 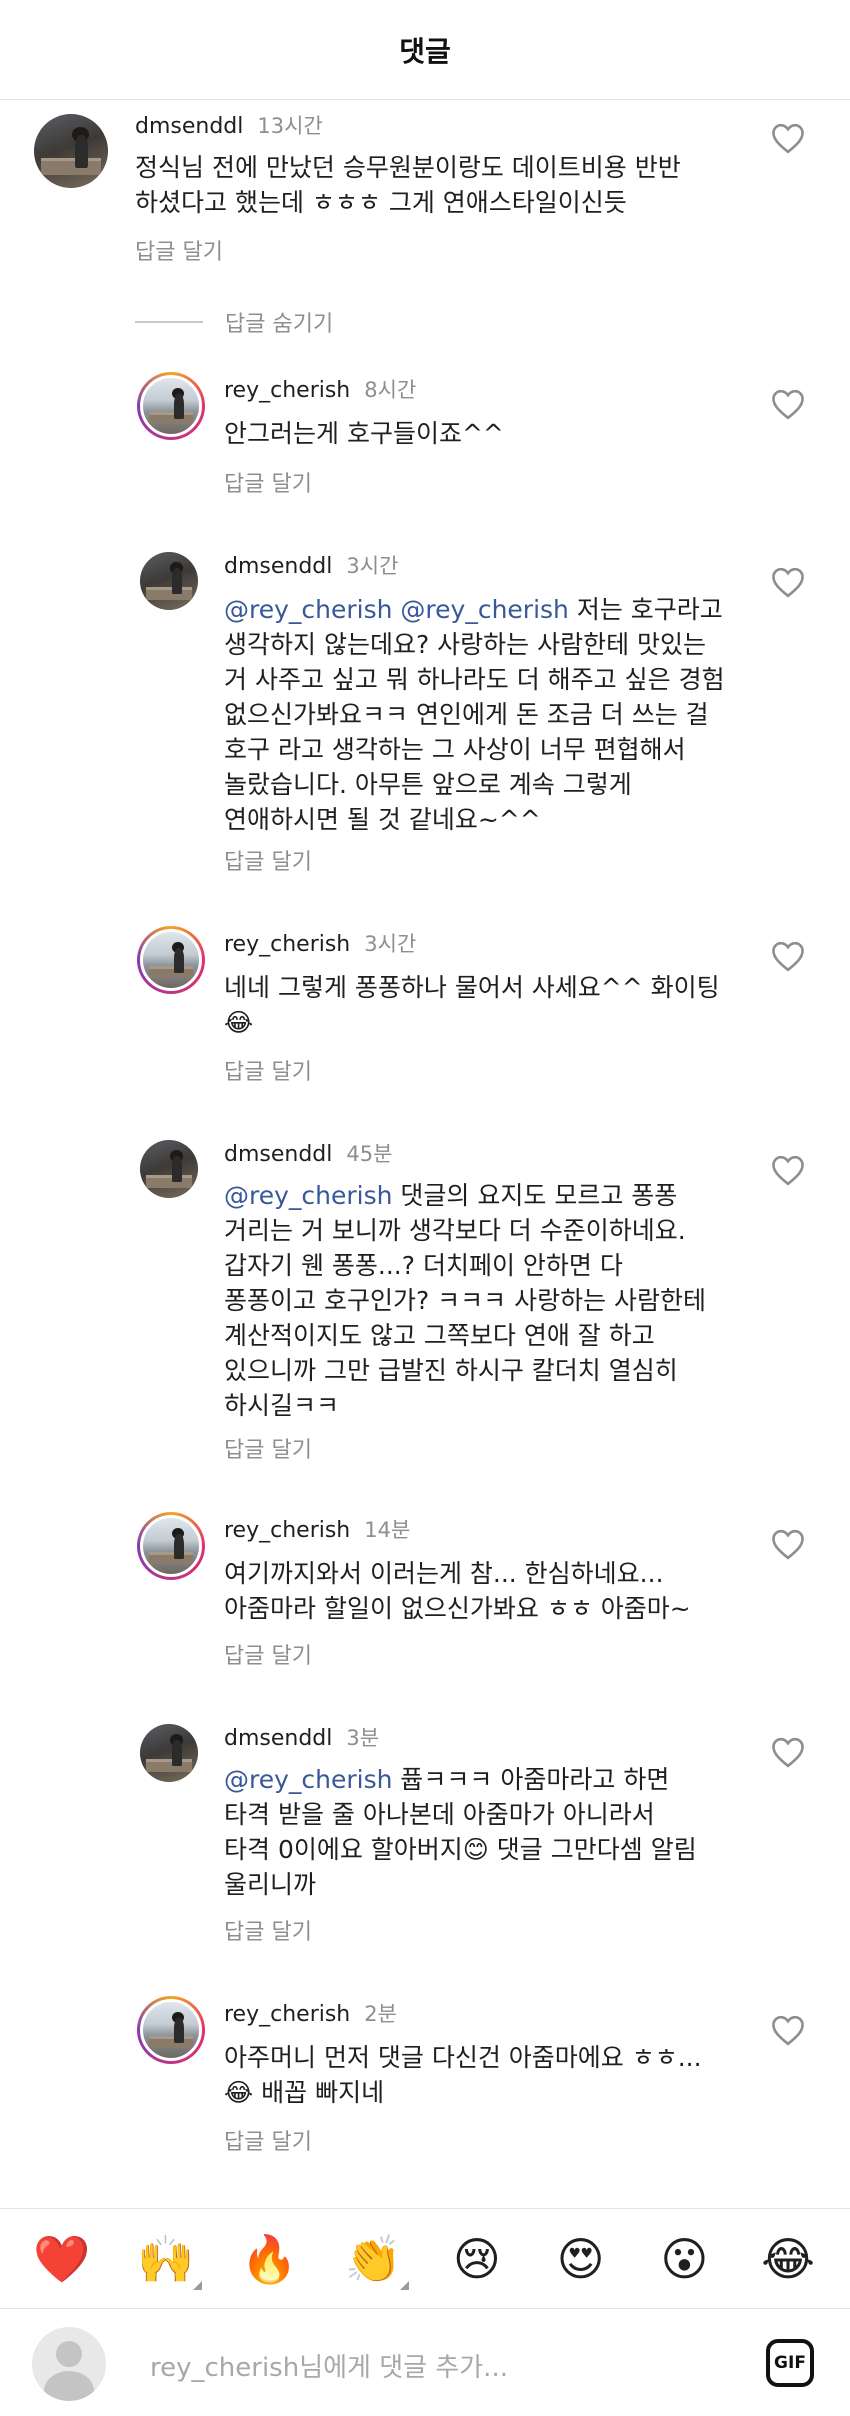 I want to click on mention-link: @rey_cherish @rey_cherish, so click(x=396, y=609).